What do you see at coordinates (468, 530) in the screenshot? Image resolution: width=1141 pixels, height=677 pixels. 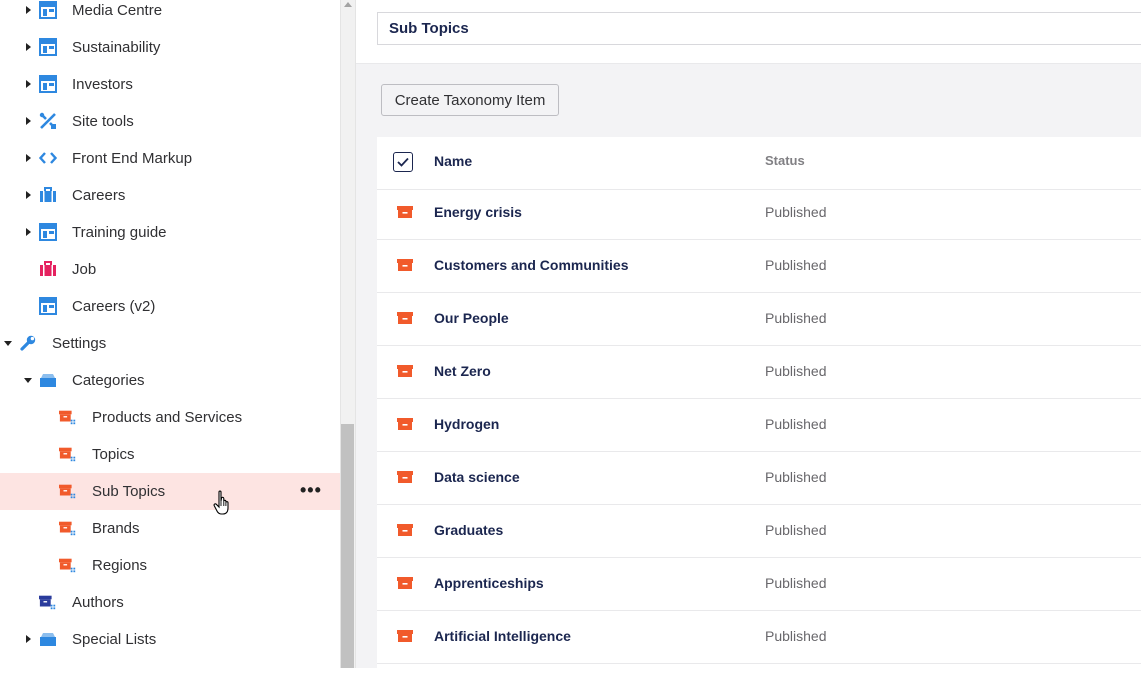 I see `row-name-link: Graduates` at bounding box center [468, 530].